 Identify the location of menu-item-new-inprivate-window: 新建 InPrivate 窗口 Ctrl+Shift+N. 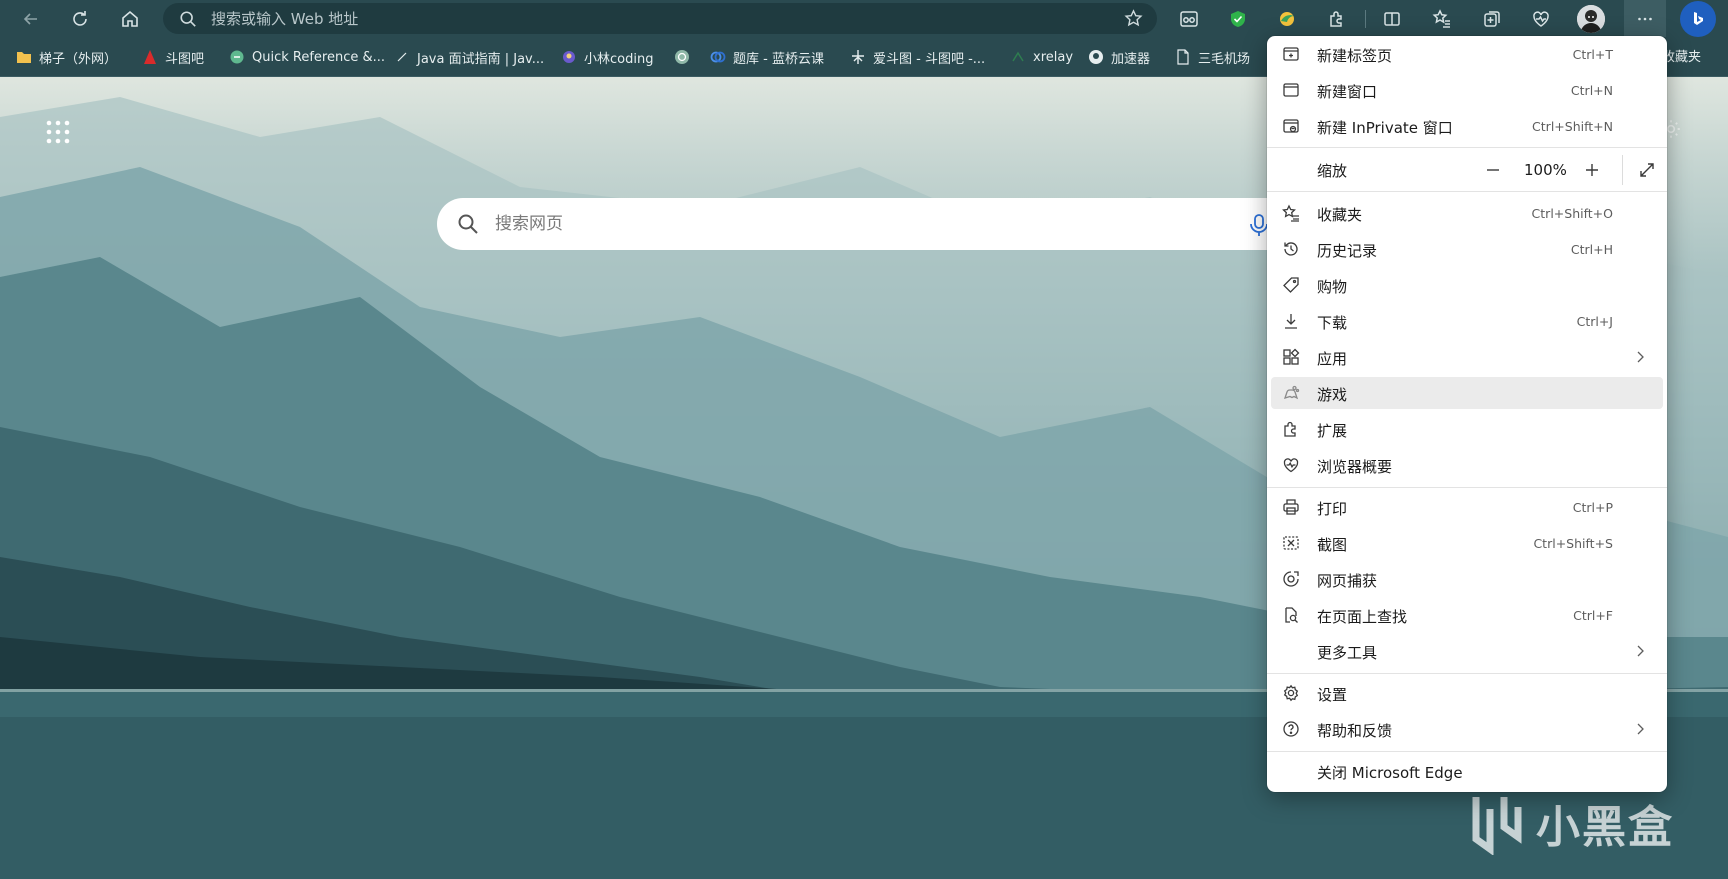
(1467, 126).